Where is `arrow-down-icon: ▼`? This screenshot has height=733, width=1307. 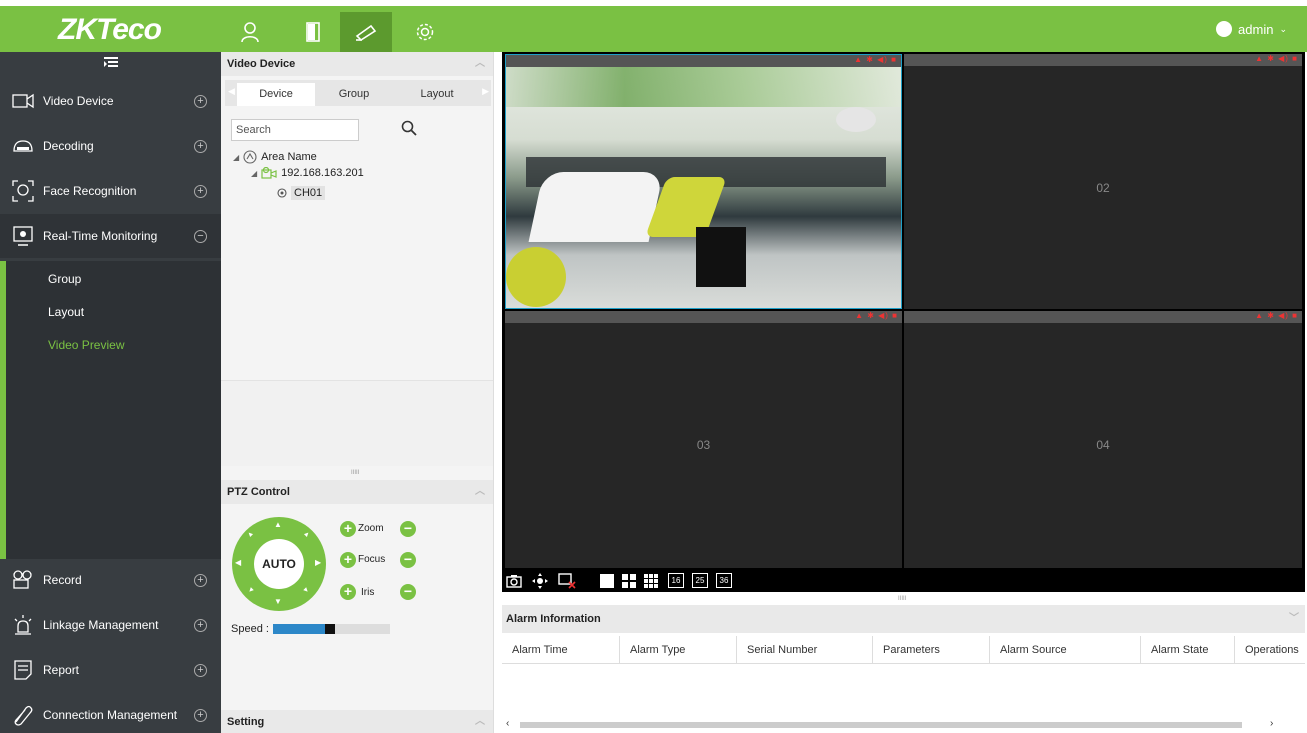 arrow-down-icon: ▼ is located at coordinates (278, 601).